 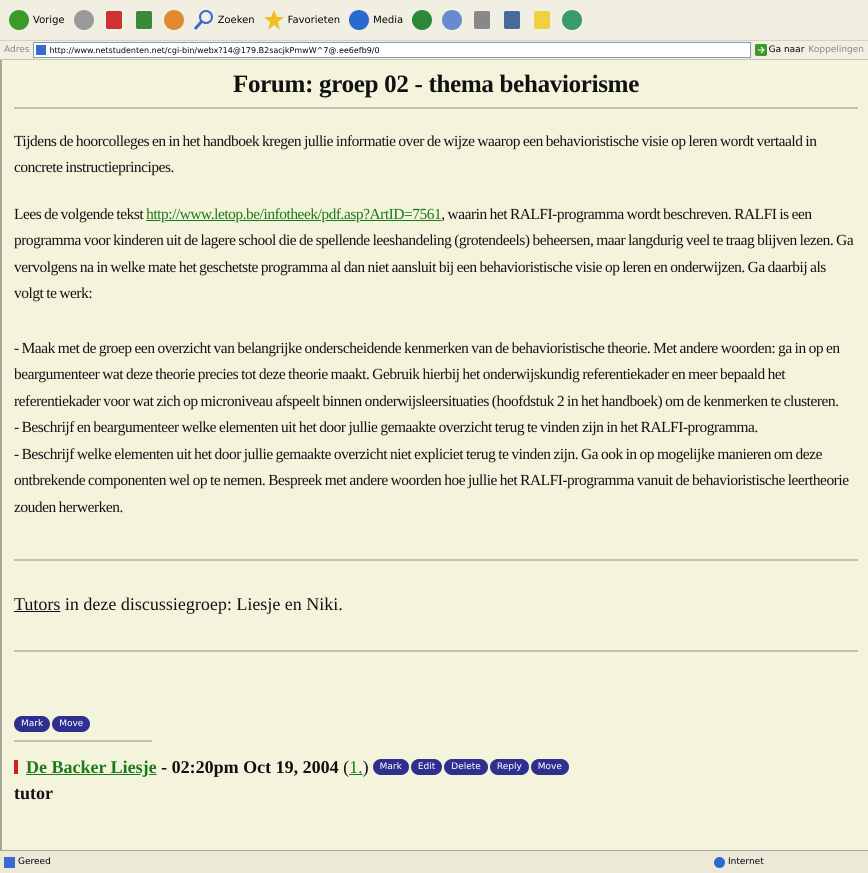 What do you see at coordinates (392, 50) in the screenshot?
I see `address-field: http://www.netstudenten.net/cgi-bin/webx?14@179.B2sacjkPmwW^7@.ee6efb9/0` at bounding box center [392, 50].